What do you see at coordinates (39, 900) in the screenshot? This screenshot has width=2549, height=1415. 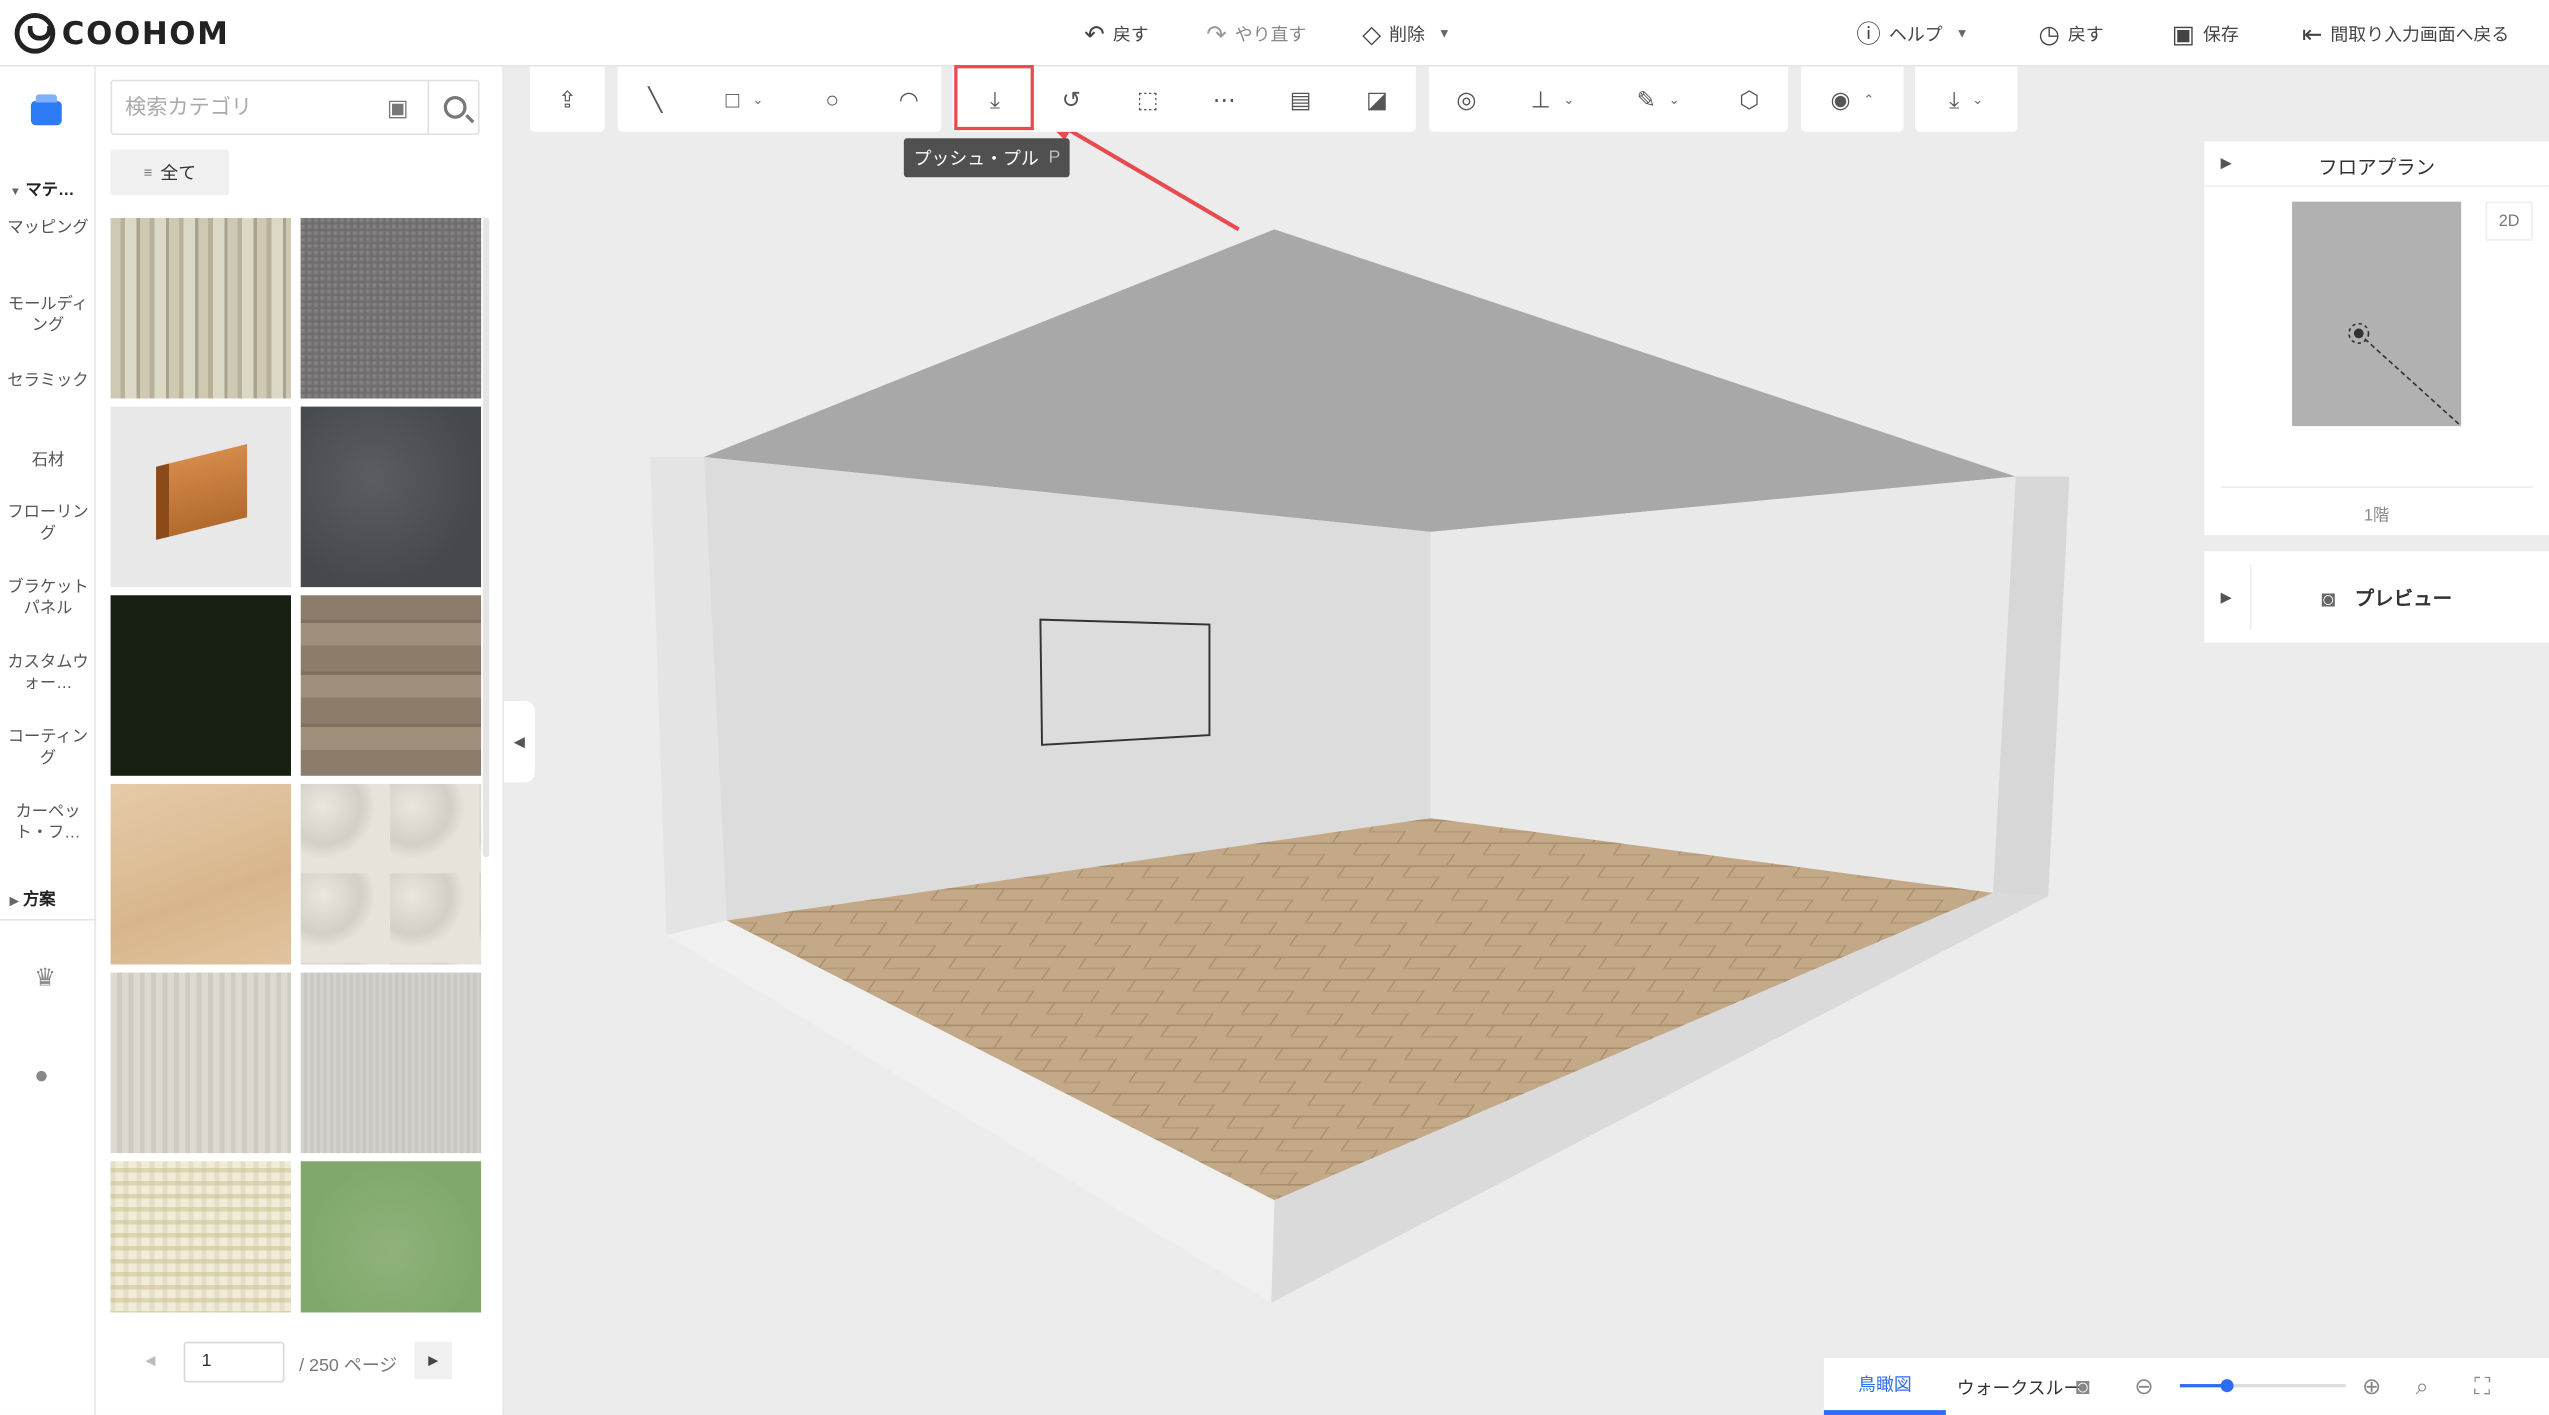 I see `rail-section-label: 方案` at bounding box center [39, 900].